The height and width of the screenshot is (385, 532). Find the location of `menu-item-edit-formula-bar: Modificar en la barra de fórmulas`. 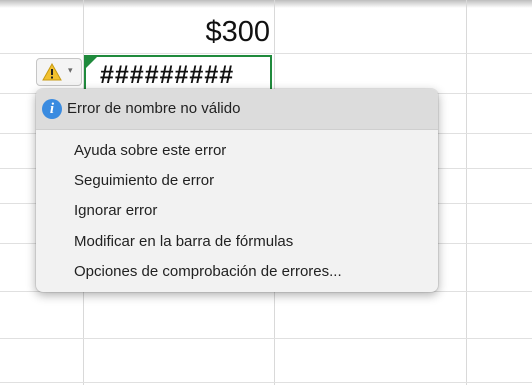

menu-item-edit-formula-bar: Modificar en la barra de fórmulas is located at coordinates (183, 242).